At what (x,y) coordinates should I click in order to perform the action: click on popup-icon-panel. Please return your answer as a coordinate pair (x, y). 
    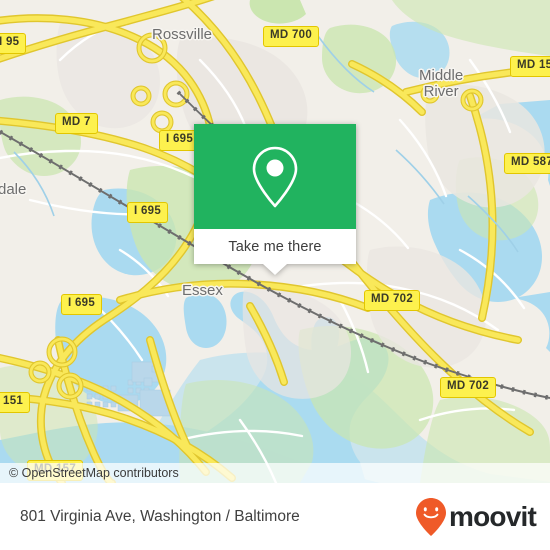
    Looking at the image, I should click on (275, 176).